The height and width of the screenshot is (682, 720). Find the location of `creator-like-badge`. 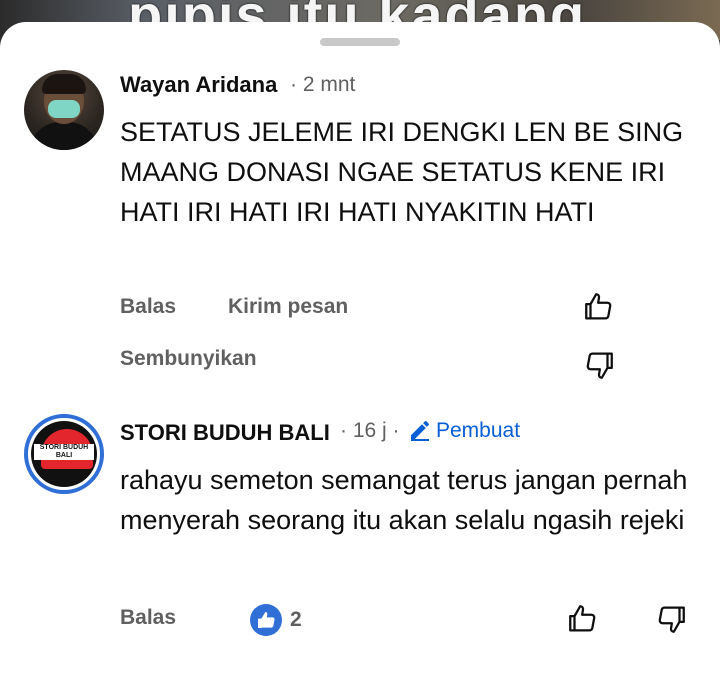

creator-like-badge is located at coordinates (266, 620).